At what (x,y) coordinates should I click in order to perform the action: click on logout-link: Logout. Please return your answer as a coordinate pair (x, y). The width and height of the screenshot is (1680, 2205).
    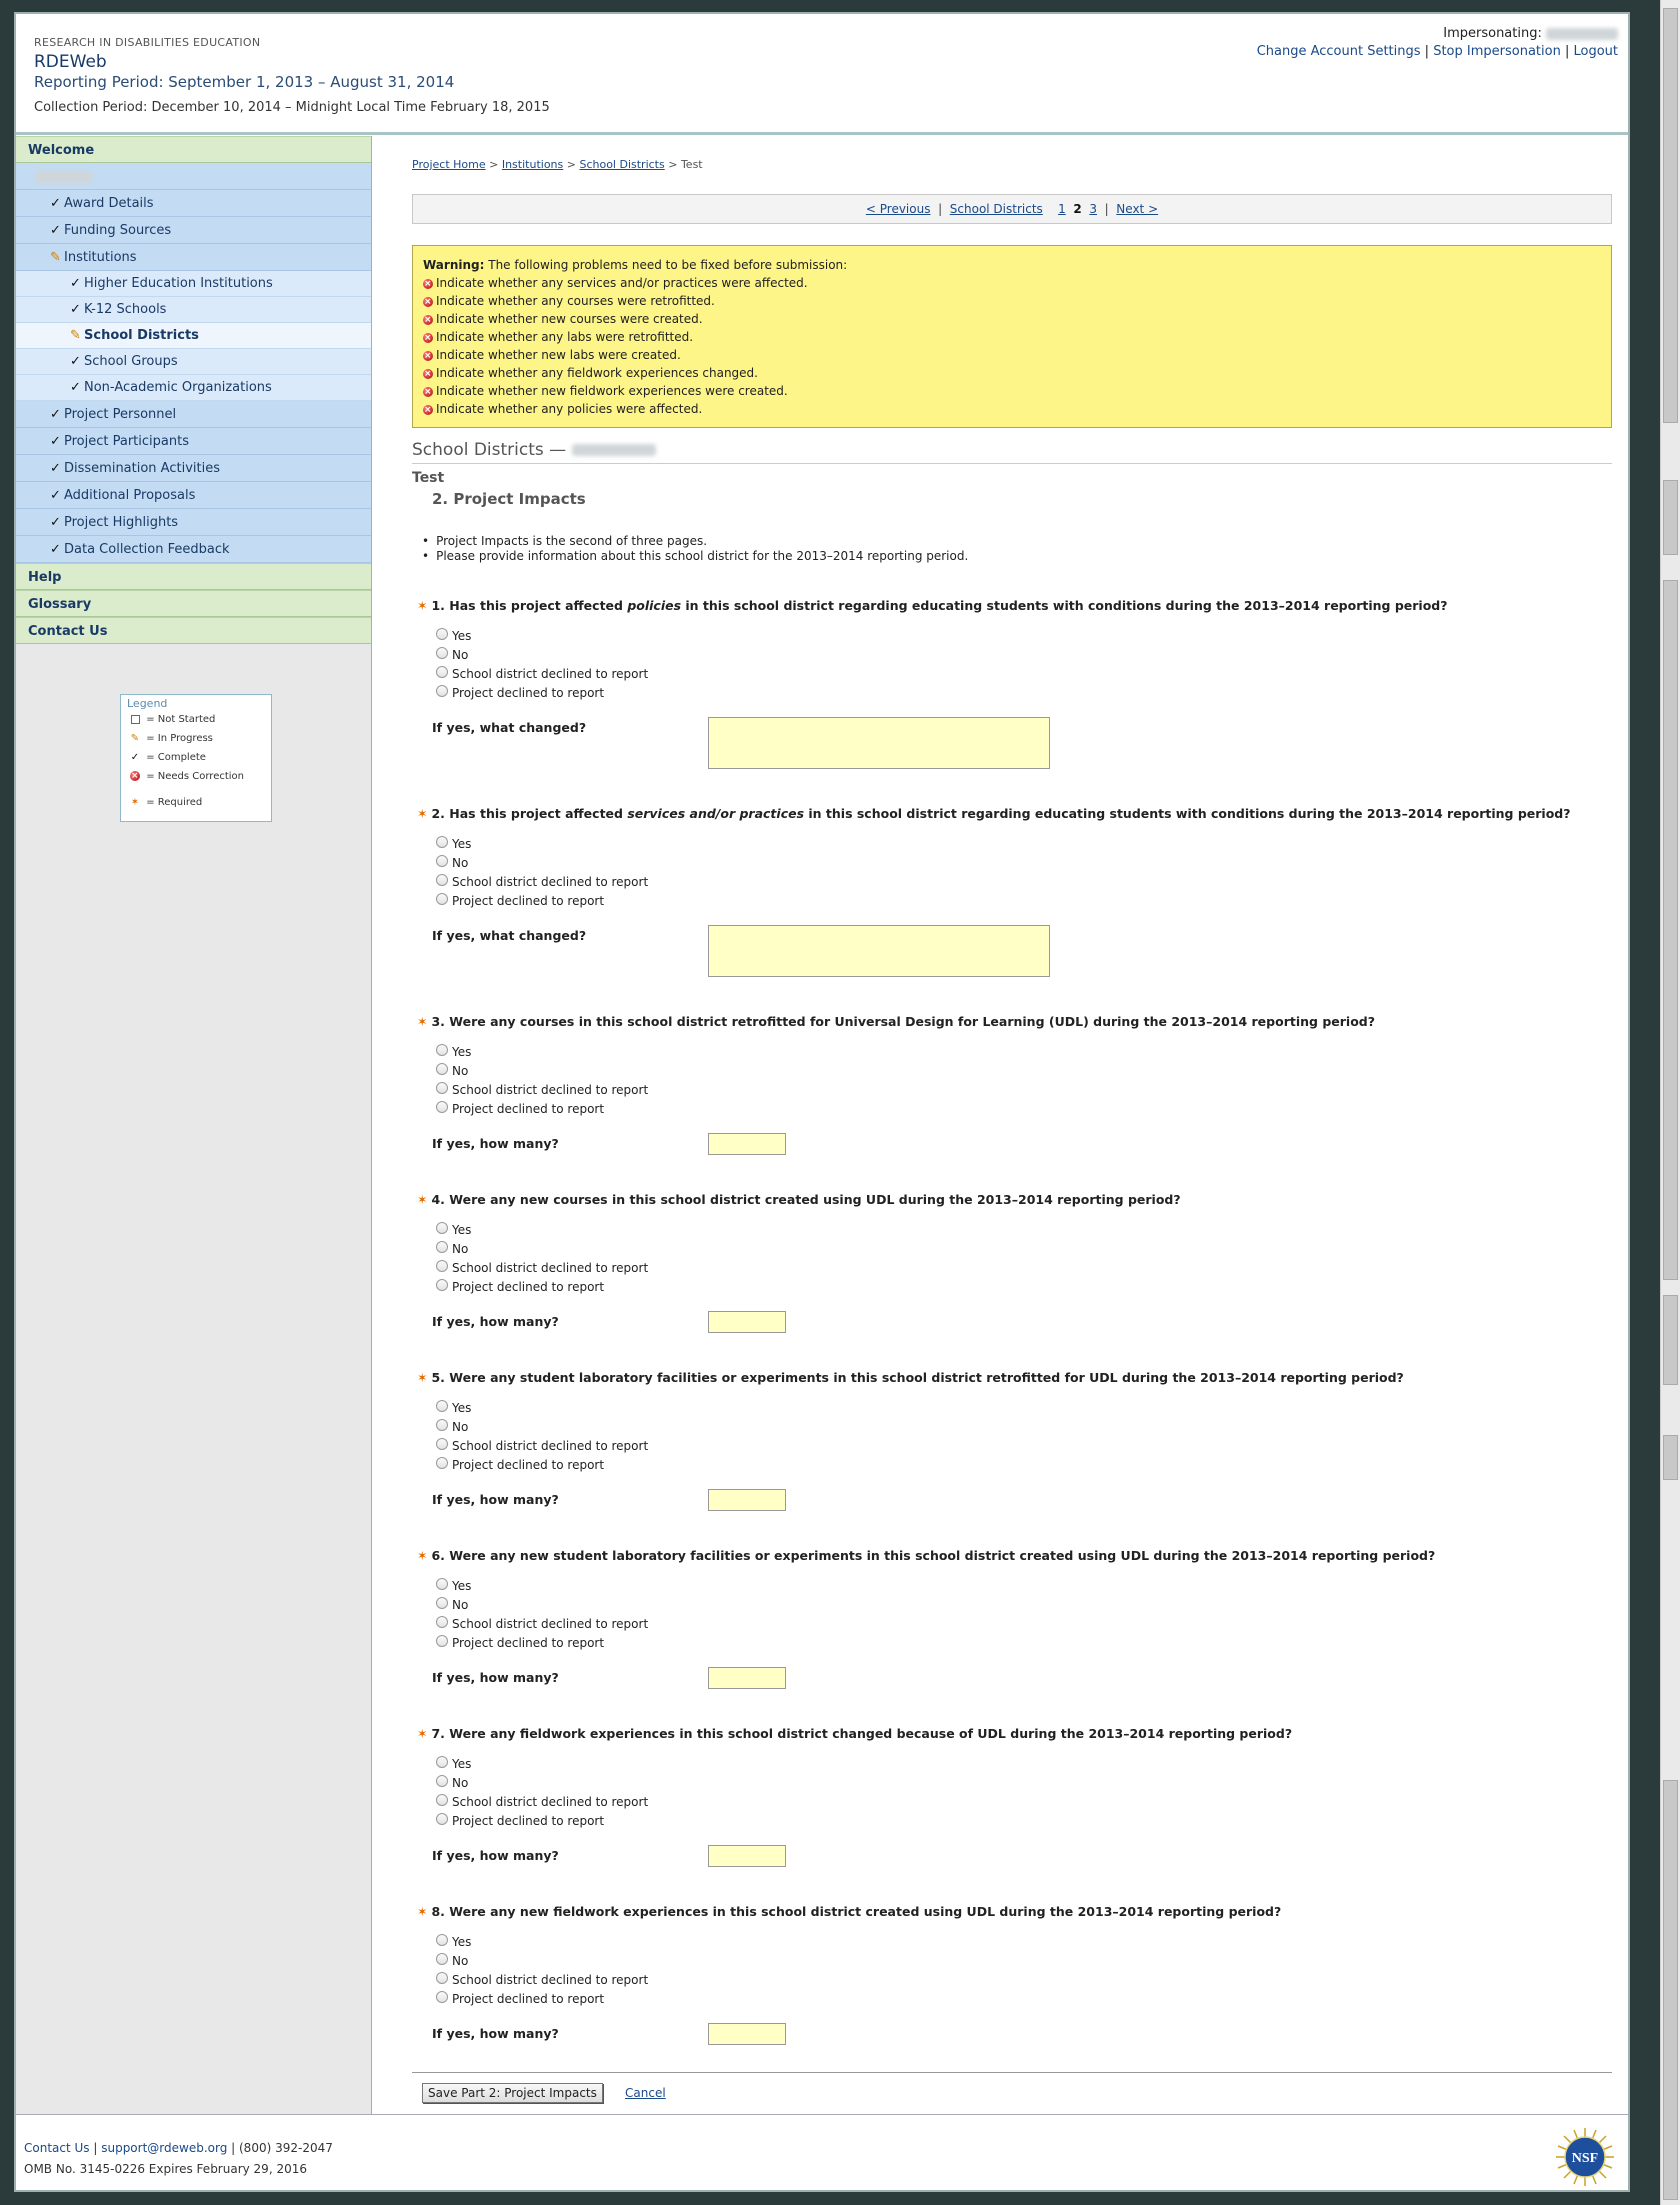
    Looking at the image, I should click on (1595, 51).